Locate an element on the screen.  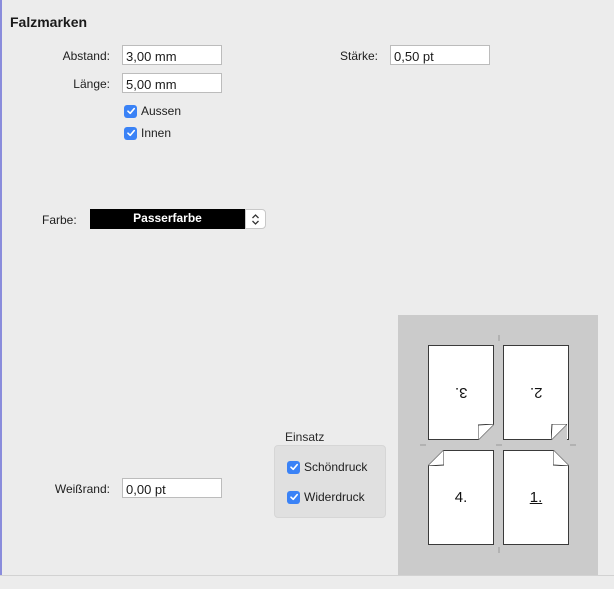
staerke-label: Stärke: is located at coordinates (358, 56).